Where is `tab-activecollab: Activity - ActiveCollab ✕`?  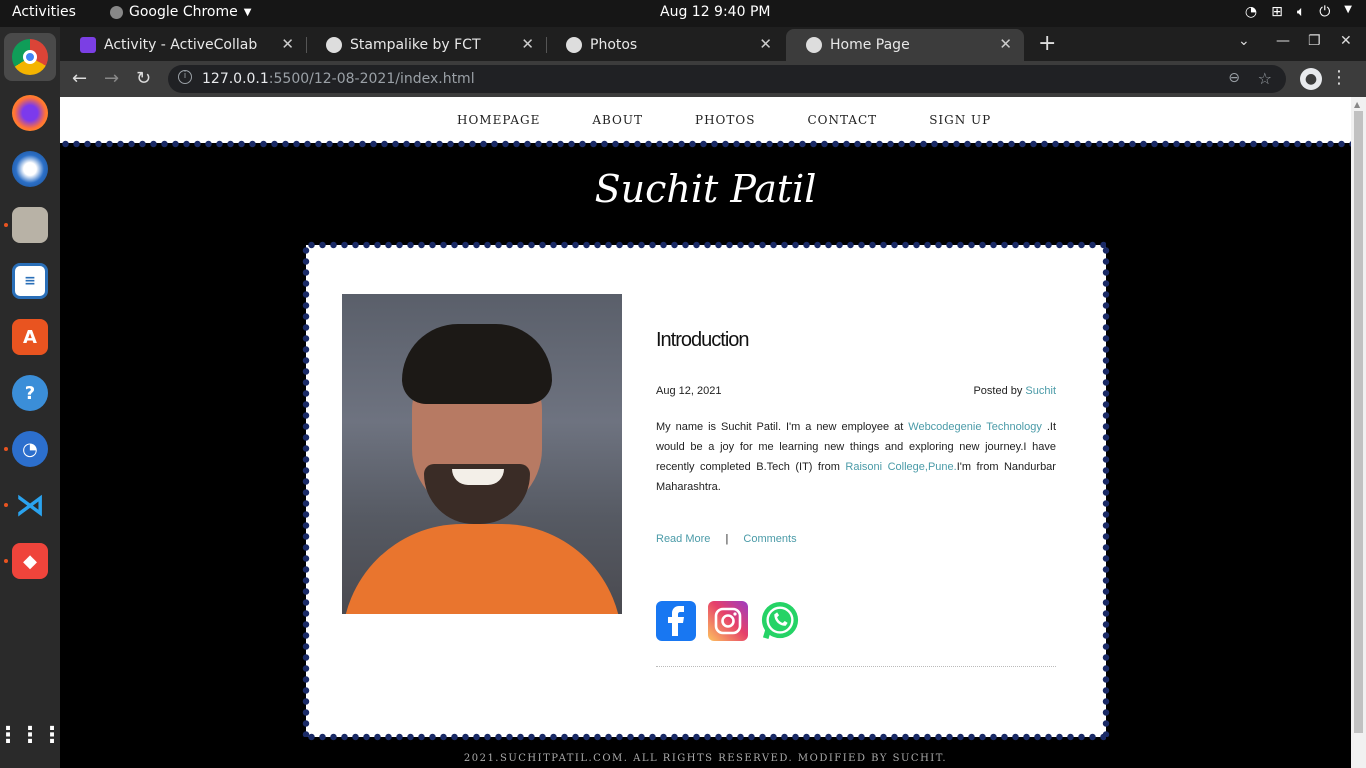 tab-activecollab: Activity - ActiveCollab ✕ is located at coordinates (183, 45).